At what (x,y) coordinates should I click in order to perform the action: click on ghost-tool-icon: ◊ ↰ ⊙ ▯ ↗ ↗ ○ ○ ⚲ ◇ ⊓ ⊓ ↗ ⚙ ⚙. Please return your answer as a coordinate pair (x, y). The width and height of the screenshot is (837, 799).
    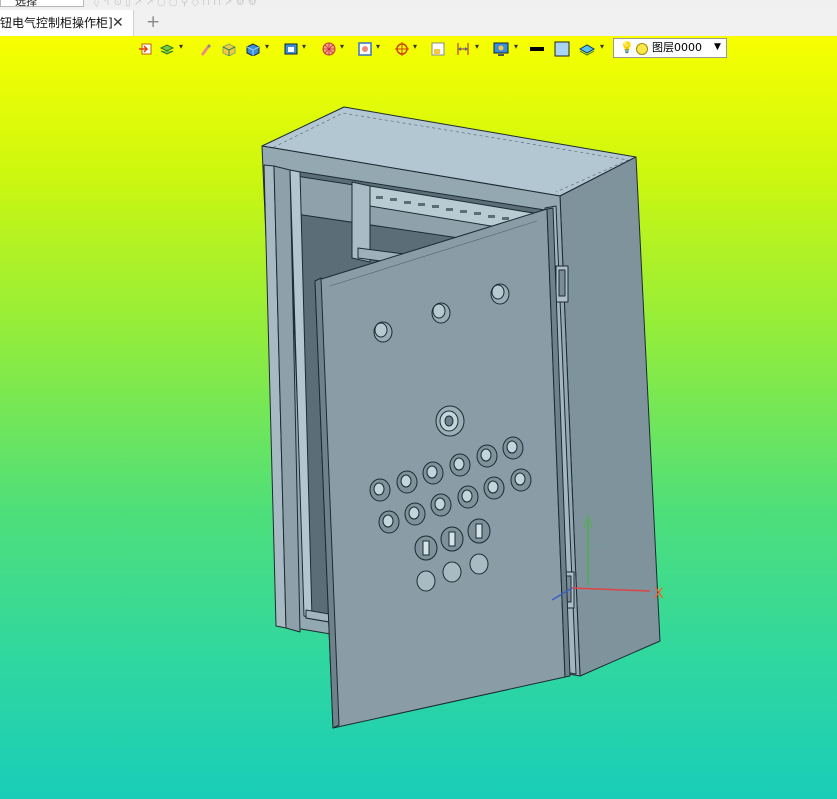
    Looking at the image, I should click on (175, 4).